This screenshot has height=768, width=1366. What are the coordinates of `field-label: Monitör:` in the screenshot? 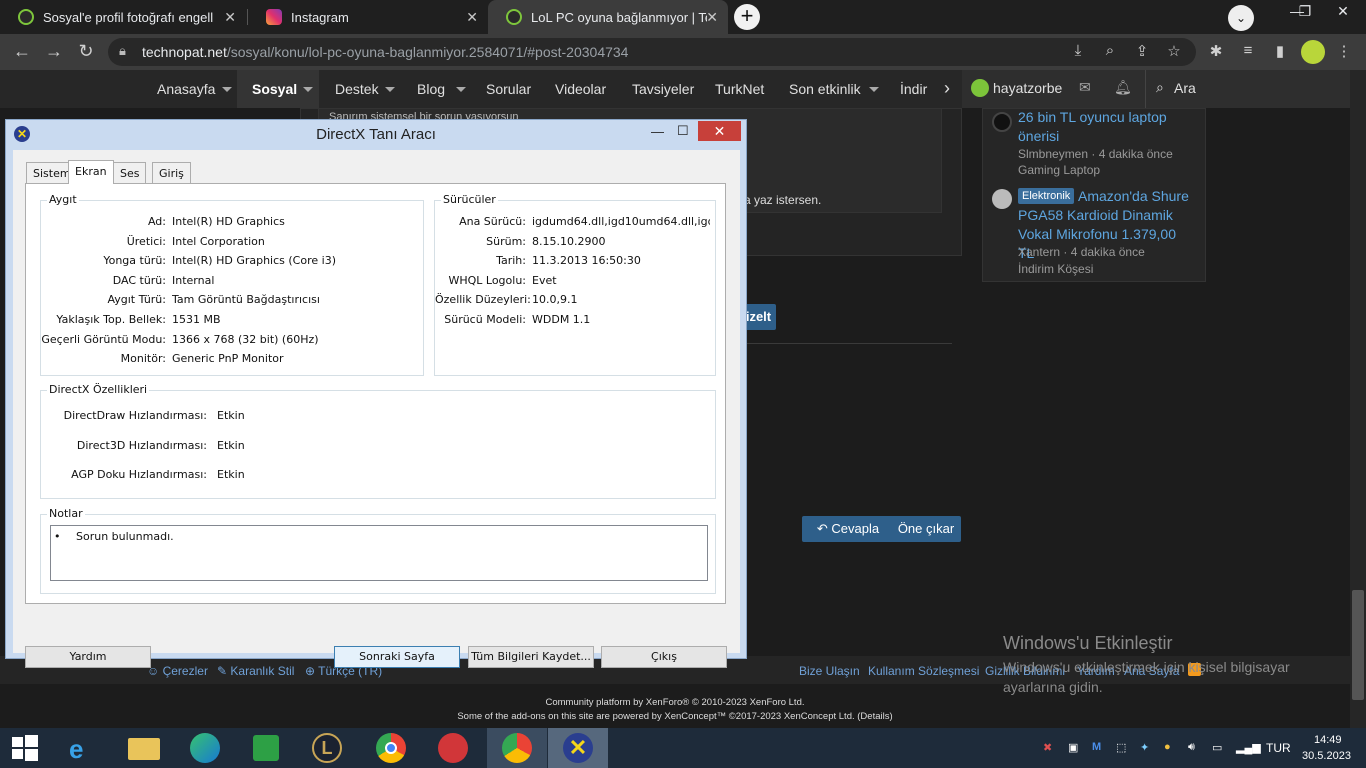 It's located at (143, 359).